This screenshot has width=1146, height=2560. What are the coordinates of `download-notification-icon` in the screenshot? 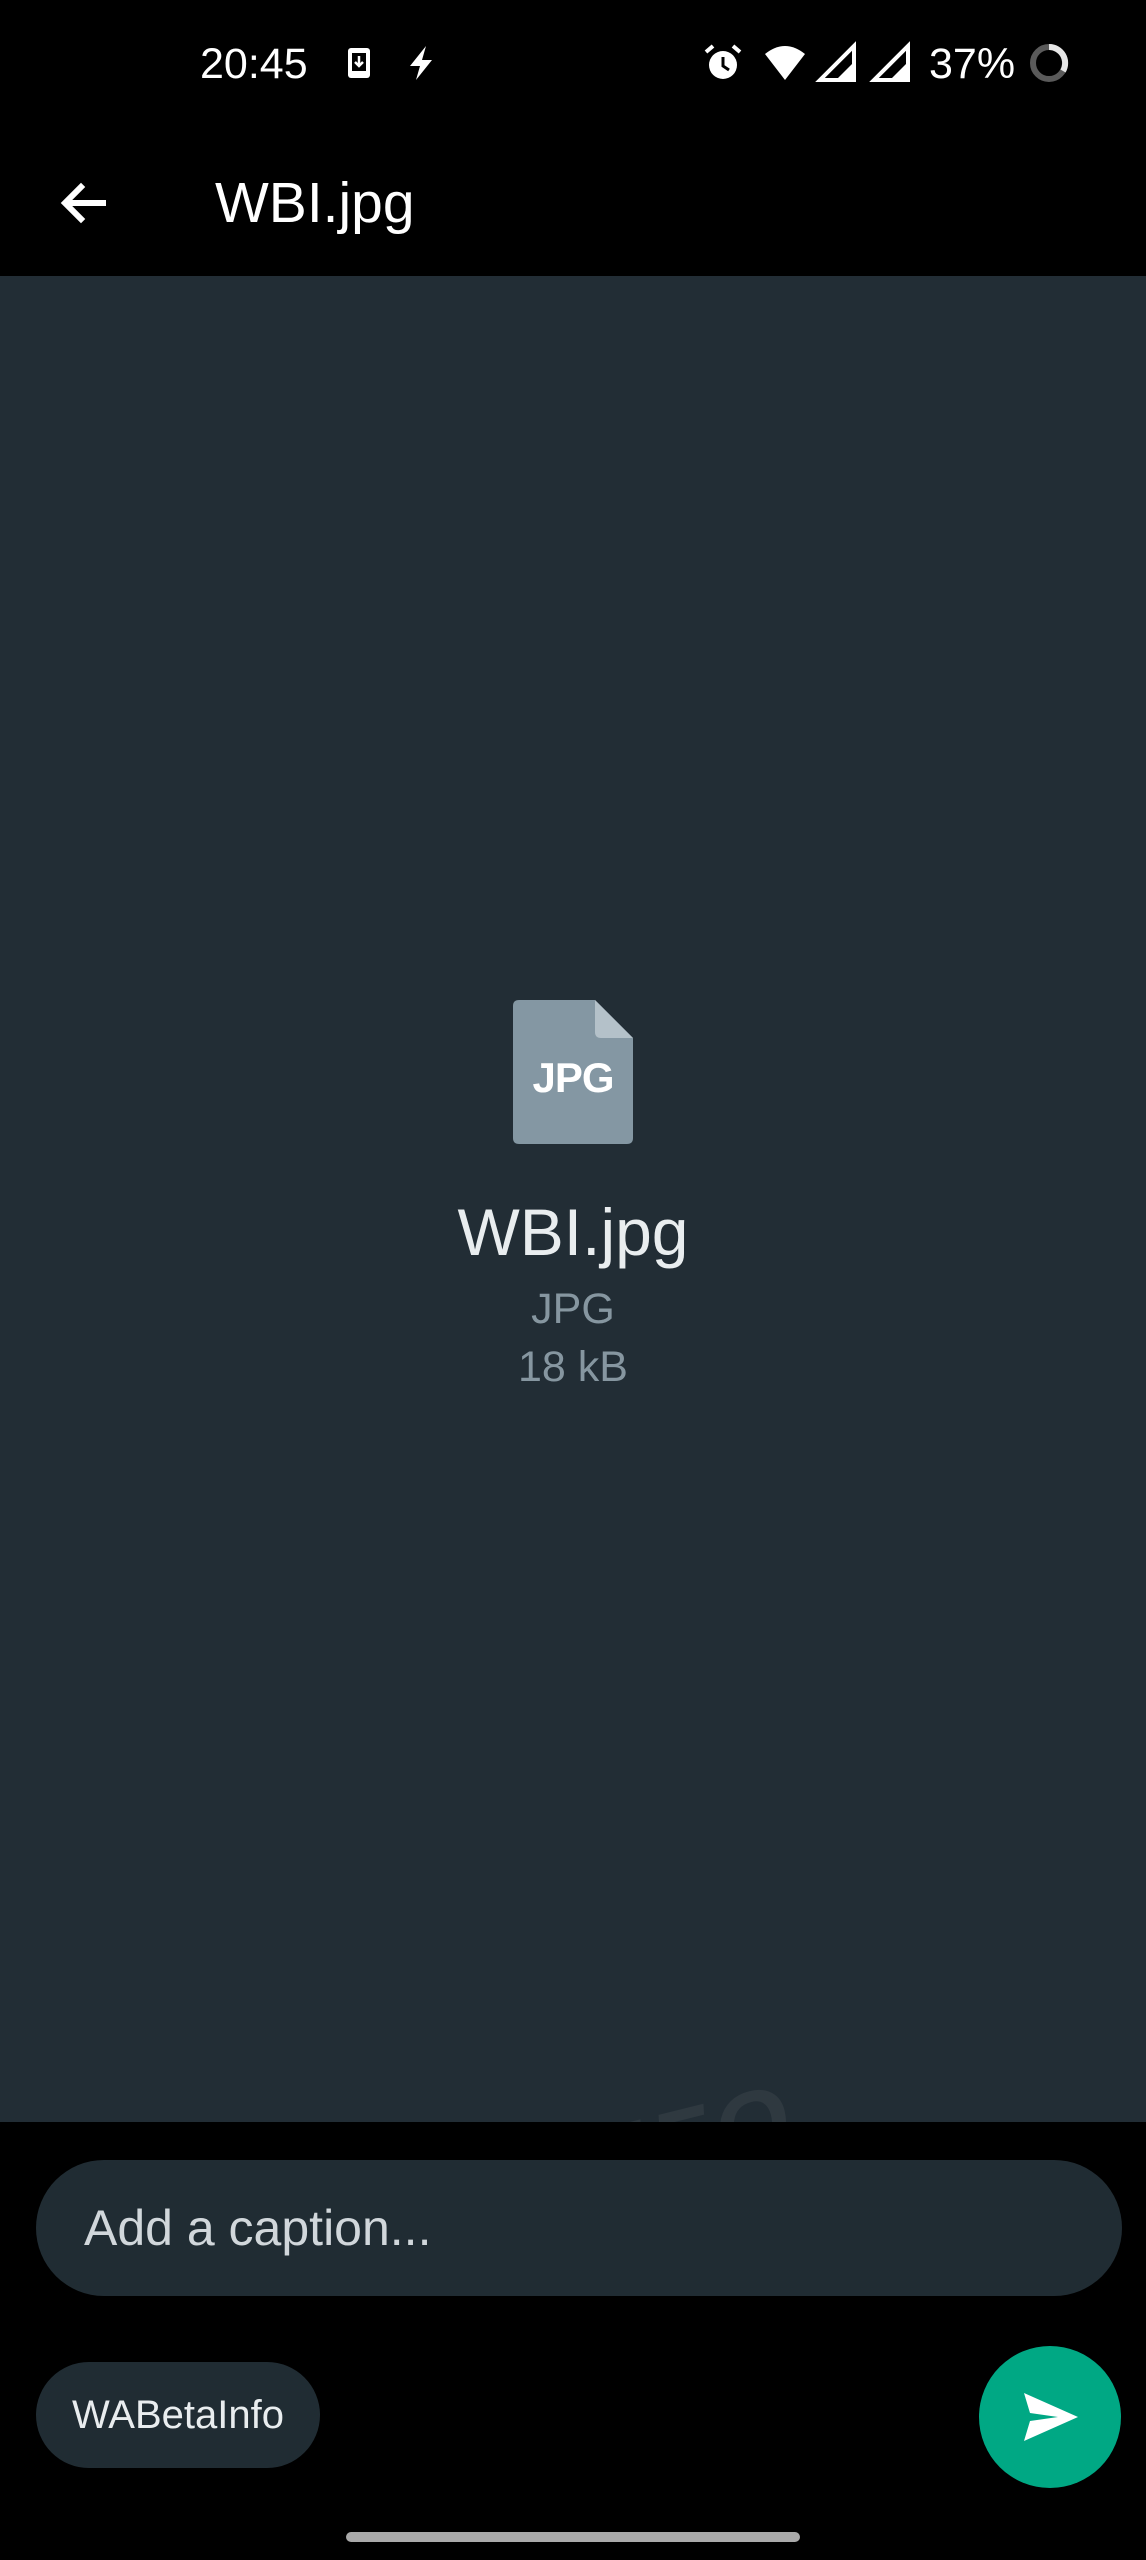 It's located at (359, 63).